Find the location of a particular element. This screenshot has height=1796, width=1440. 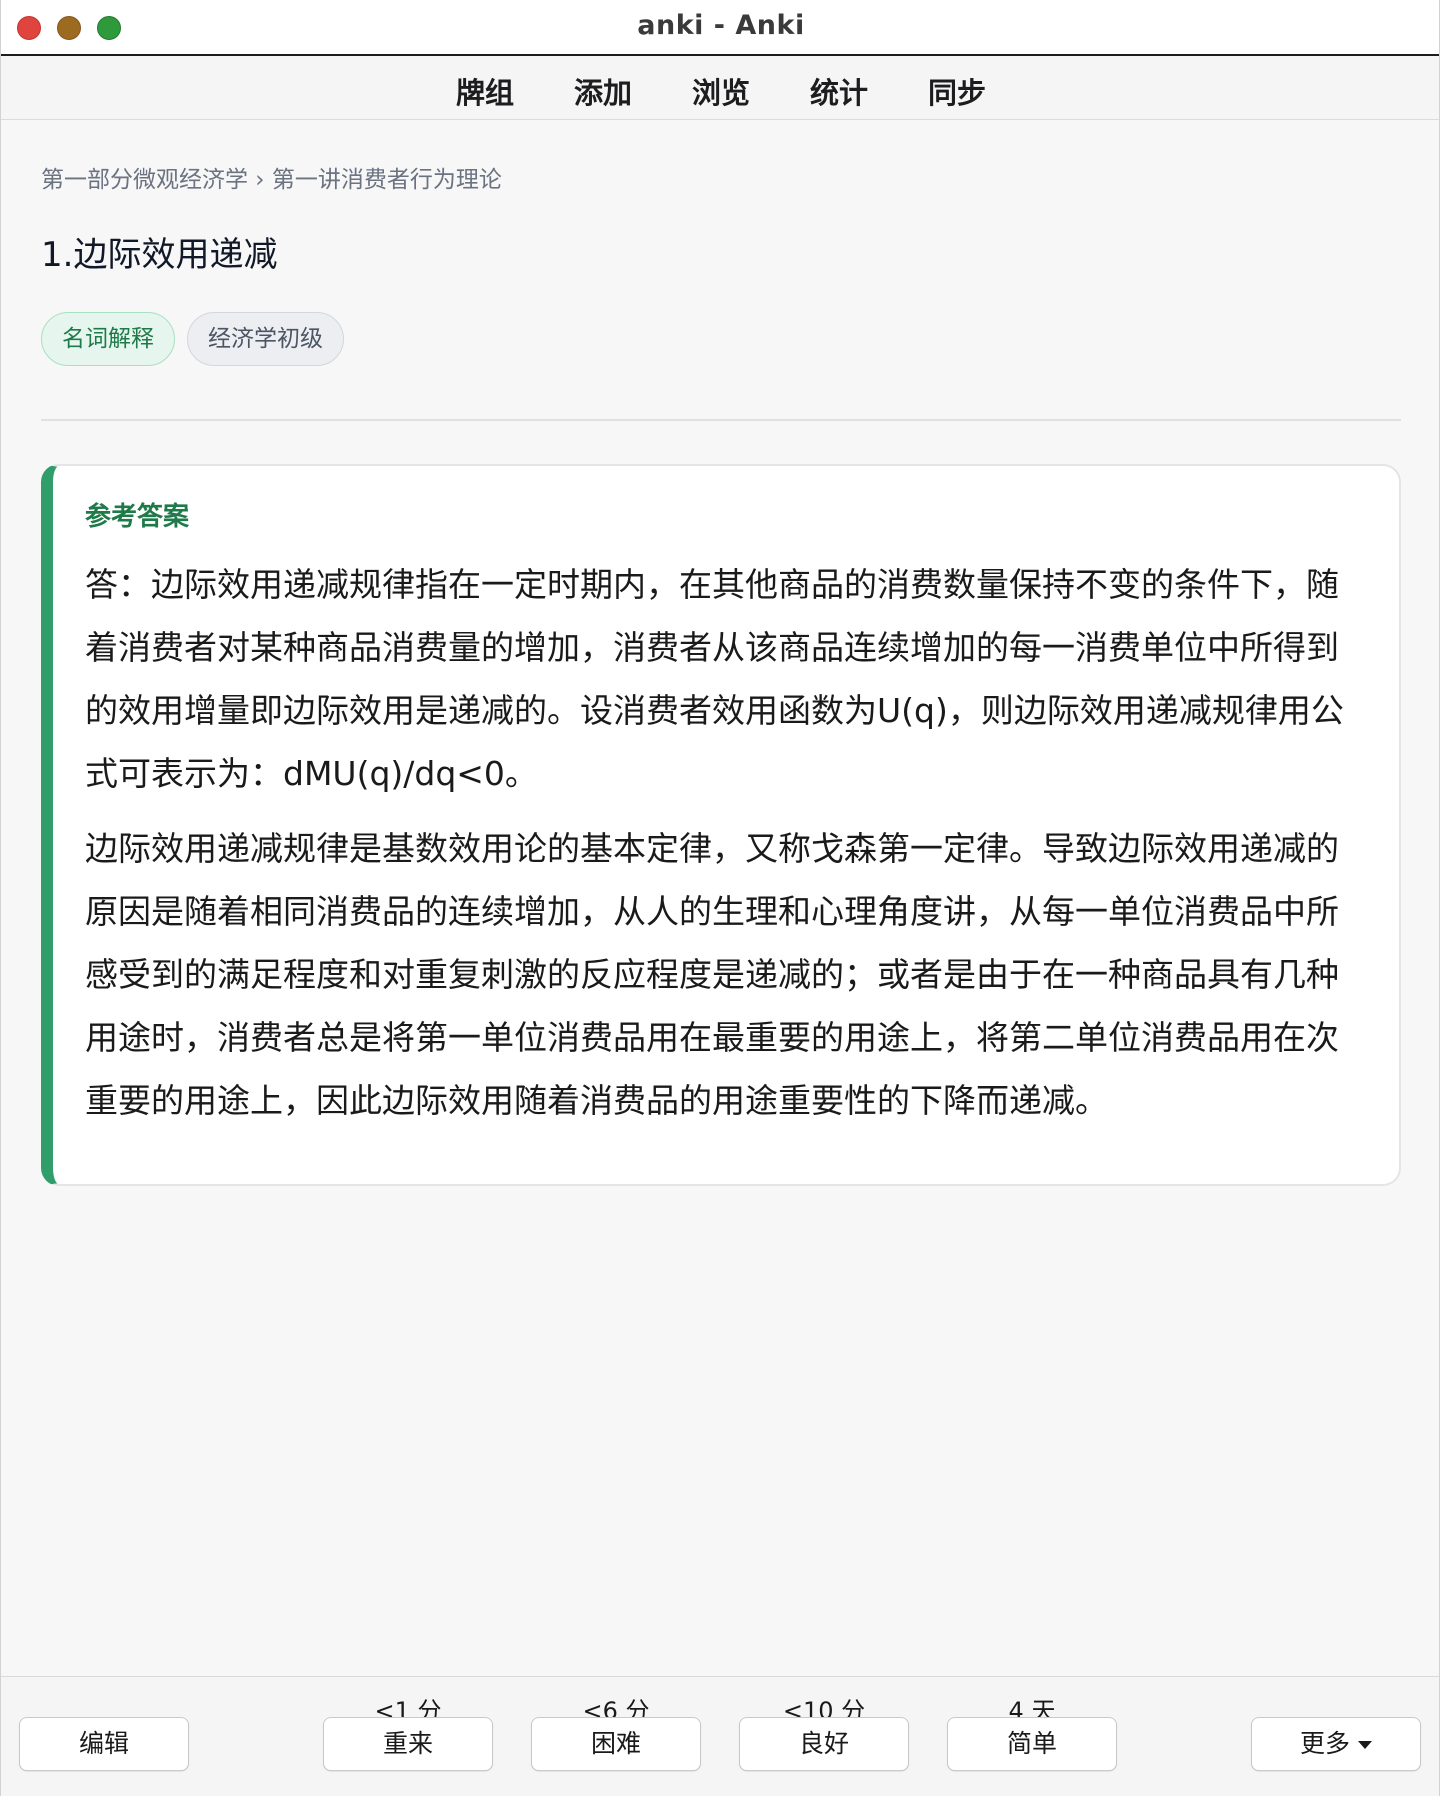

main-toolbar: 牌组 添加 浏览 统计 同步 is located at coordinates (720, 88).